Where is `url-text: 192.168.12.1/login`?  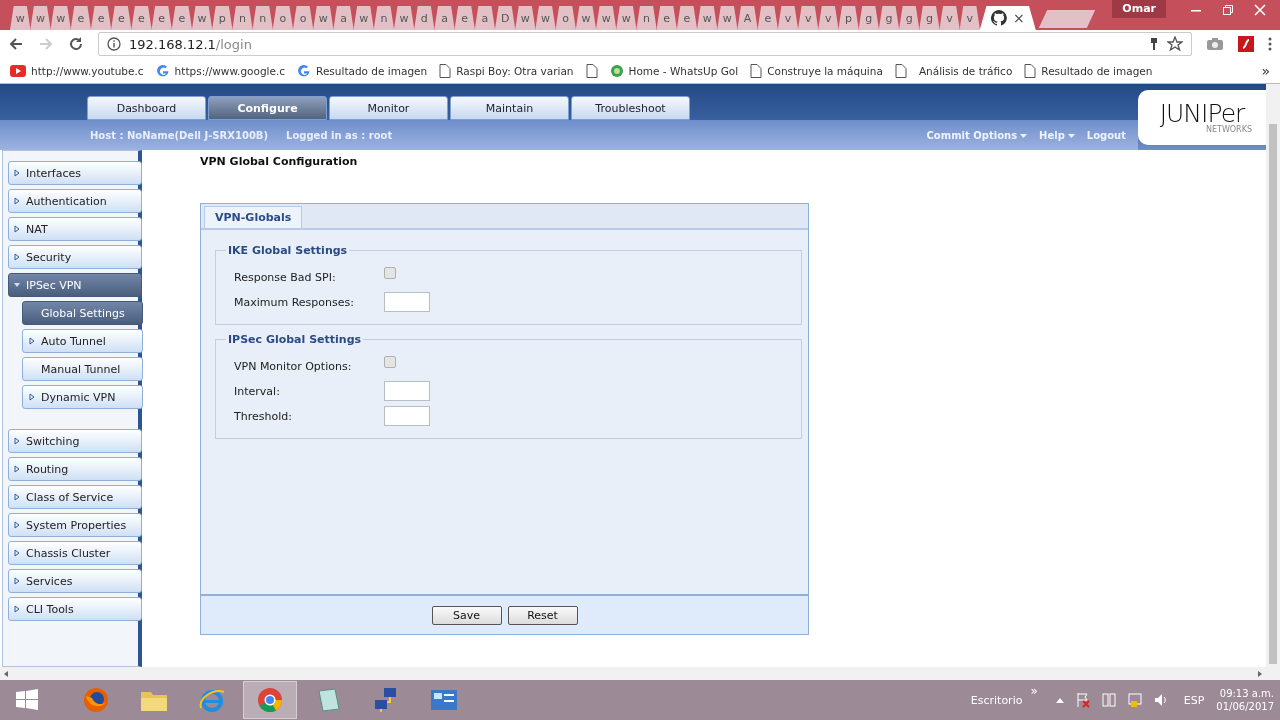
url-text: 192.168.12.1/login is located at coordinates (190, 44).